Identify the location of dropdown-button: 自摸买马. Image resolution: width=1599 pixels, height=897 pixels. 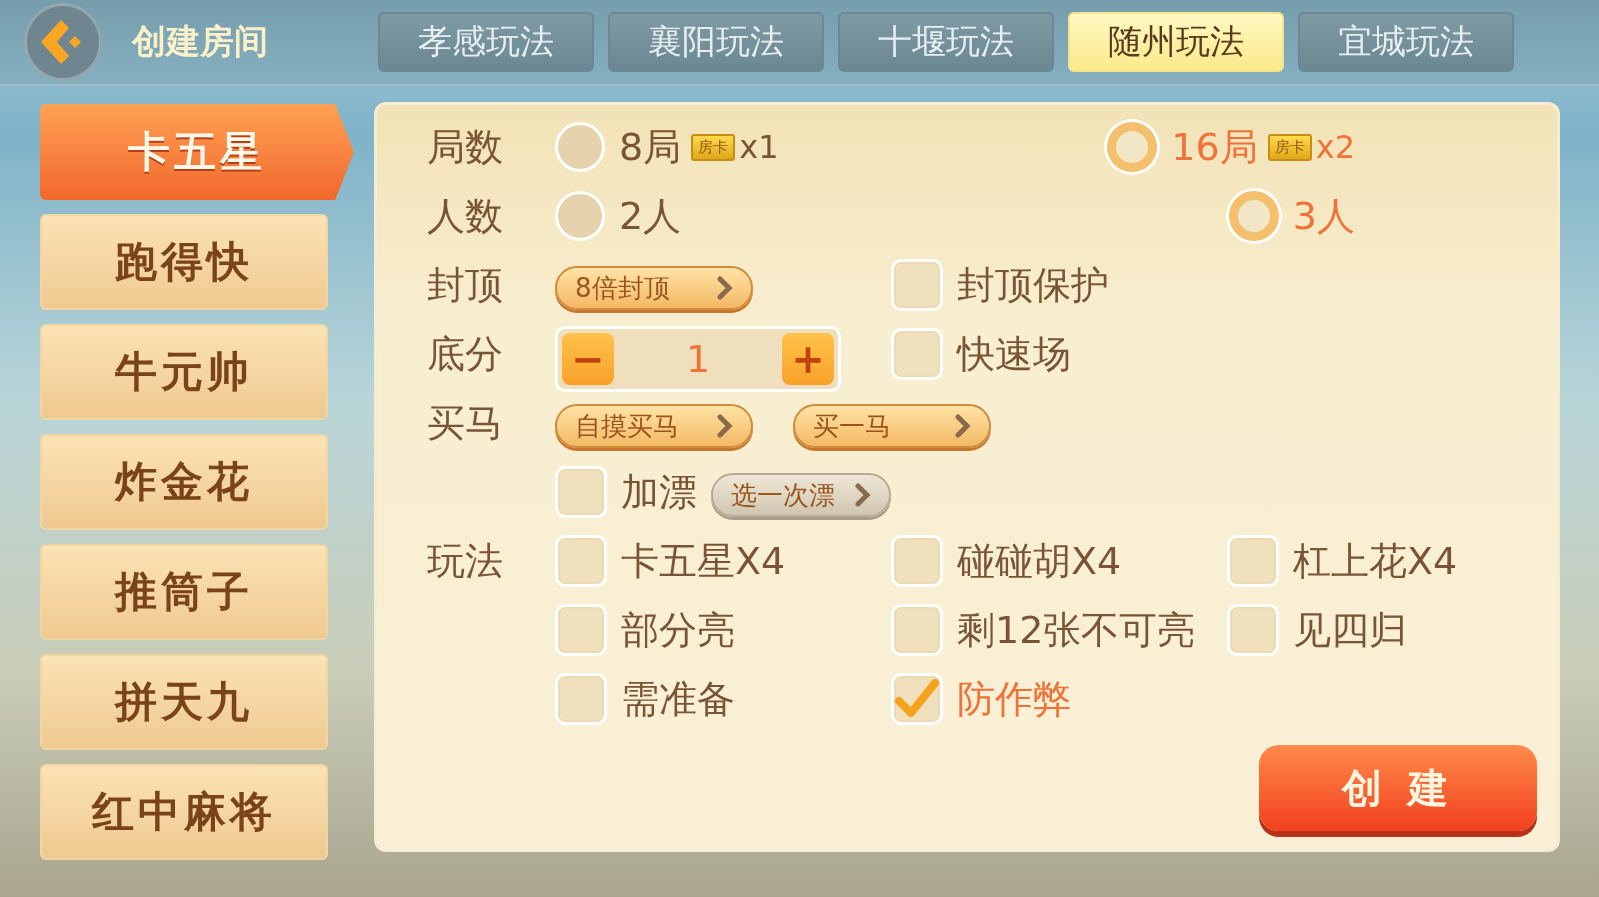
(654, 426).